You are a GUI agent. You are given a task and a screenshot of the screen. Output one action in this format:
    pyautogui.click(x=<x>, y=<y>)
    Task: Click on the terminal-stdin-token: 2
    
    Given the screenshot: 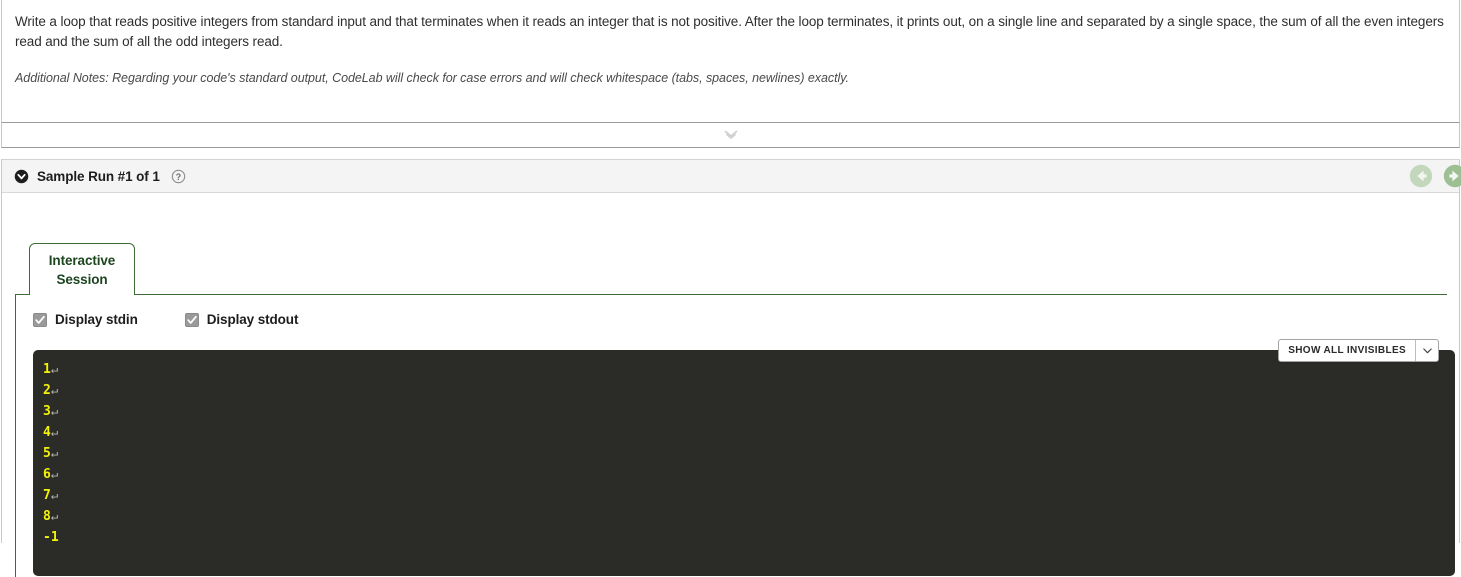 What is the action you would take?
    pyautogui.click(x=47, y=390)
    